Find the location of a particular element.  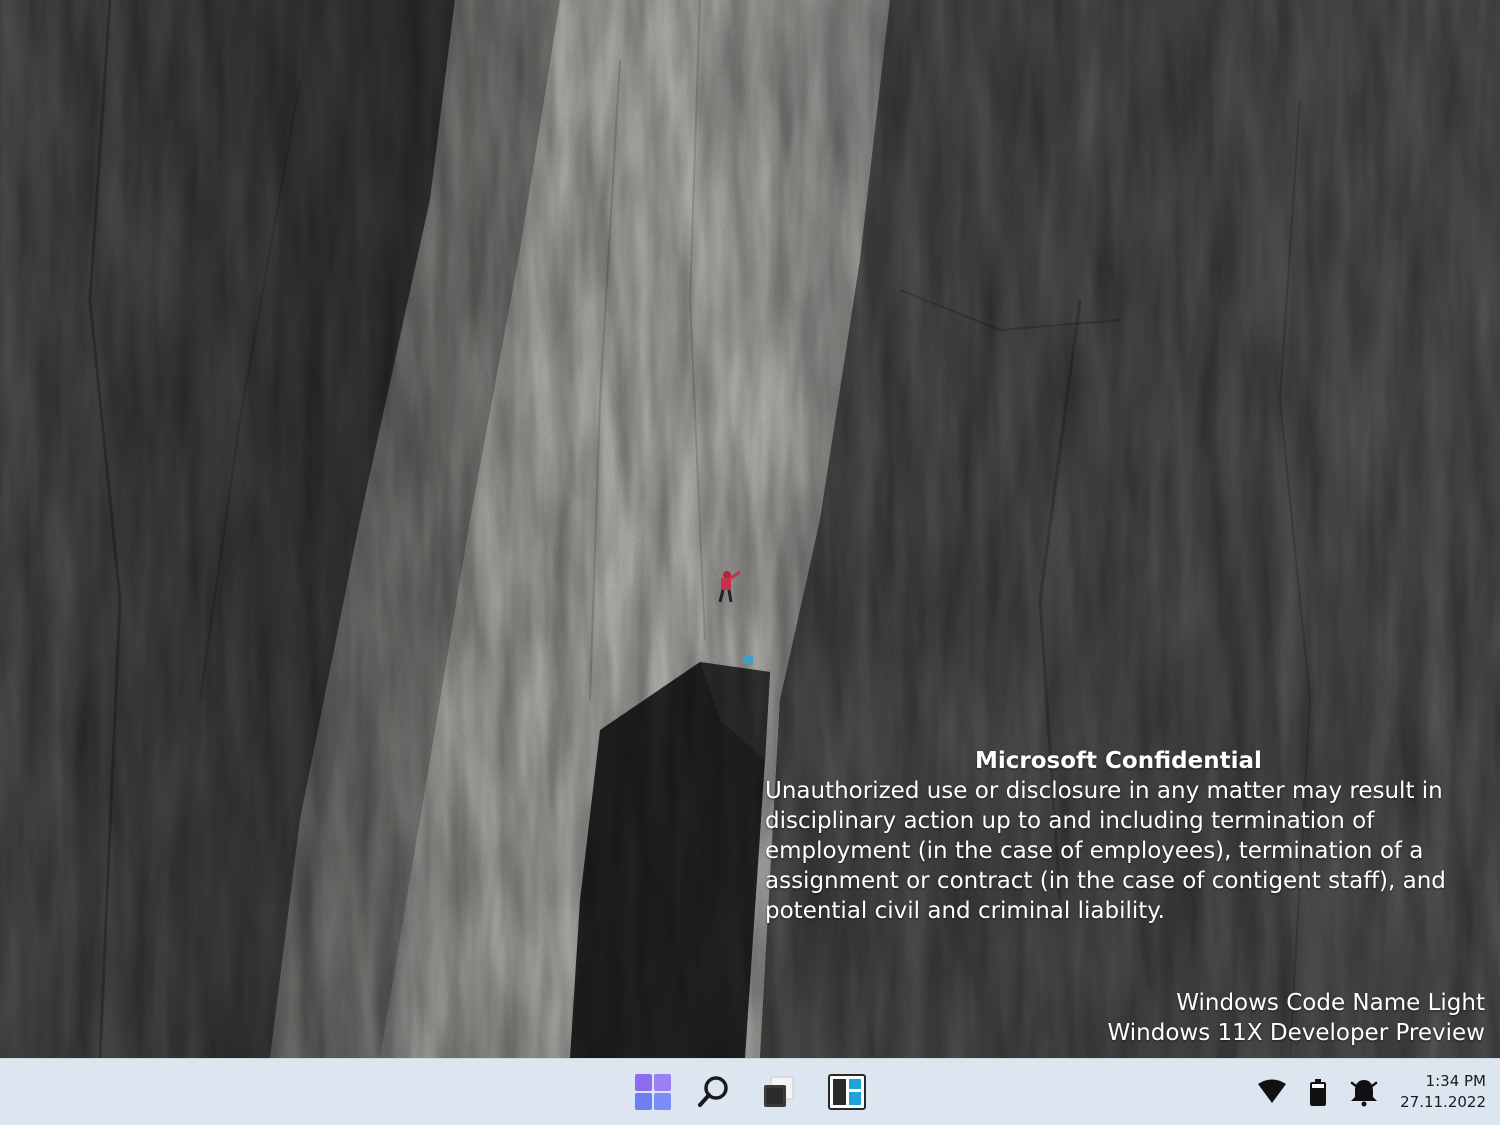

wifi-button is located at coordinates (1272, 1092).